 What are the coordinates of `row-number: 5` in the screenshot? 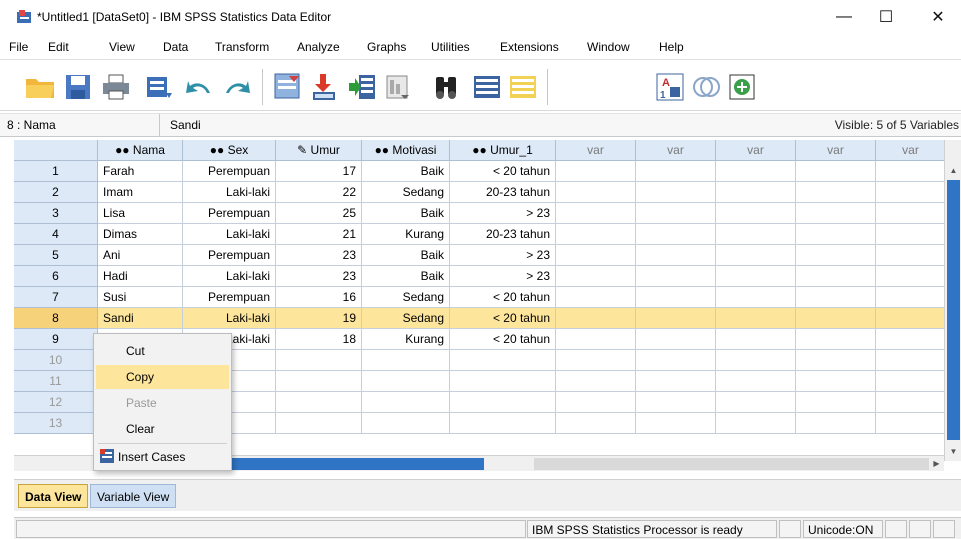 It's located at (56, 255).